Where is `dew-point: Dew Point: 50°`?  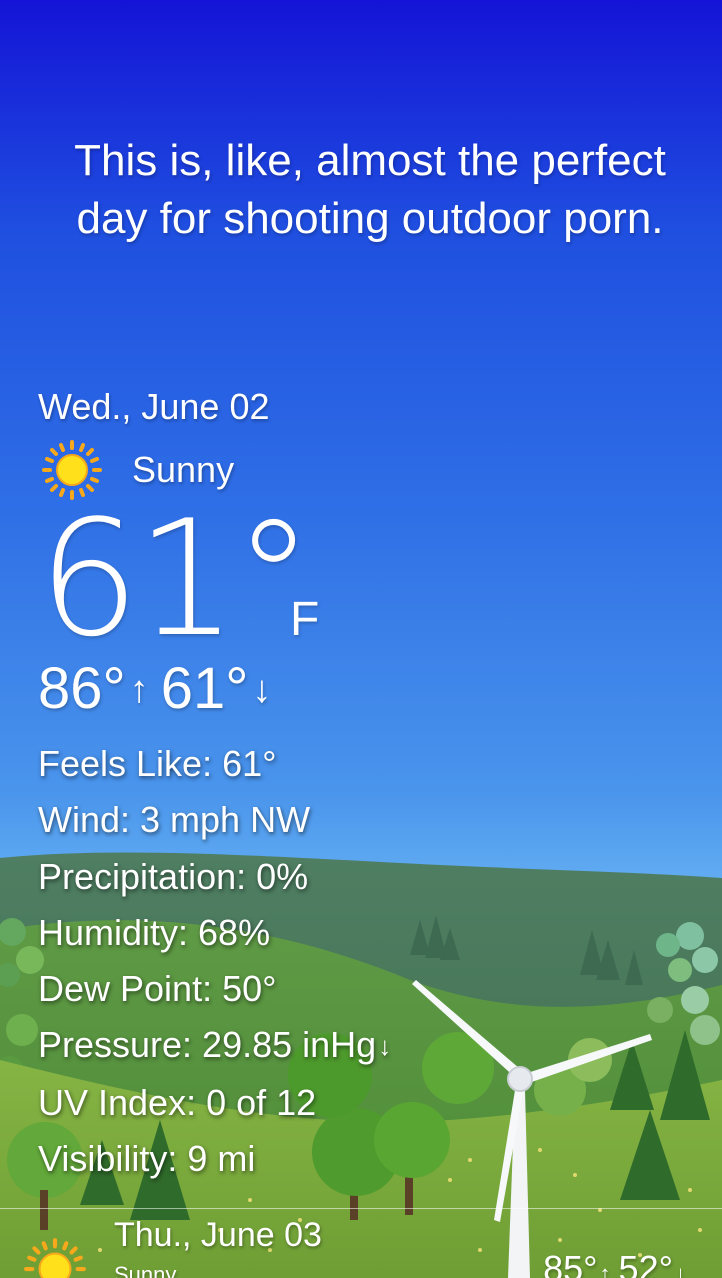
dew-point: Dew Point: 50° is located at coordinates (157, 989).